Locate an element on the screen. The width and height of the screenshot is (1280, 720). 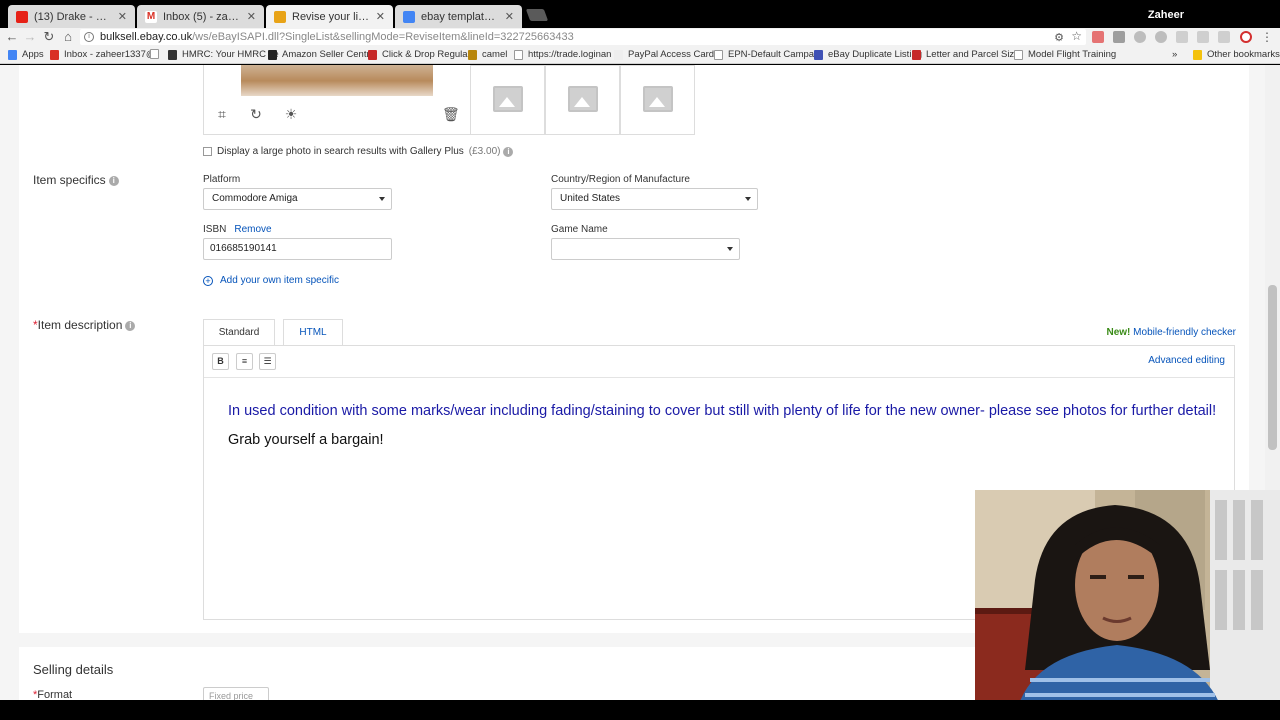
tab-gmail: M Inbox (5) - zaheer1337@ ✕ is located at coordinates (200, 16).